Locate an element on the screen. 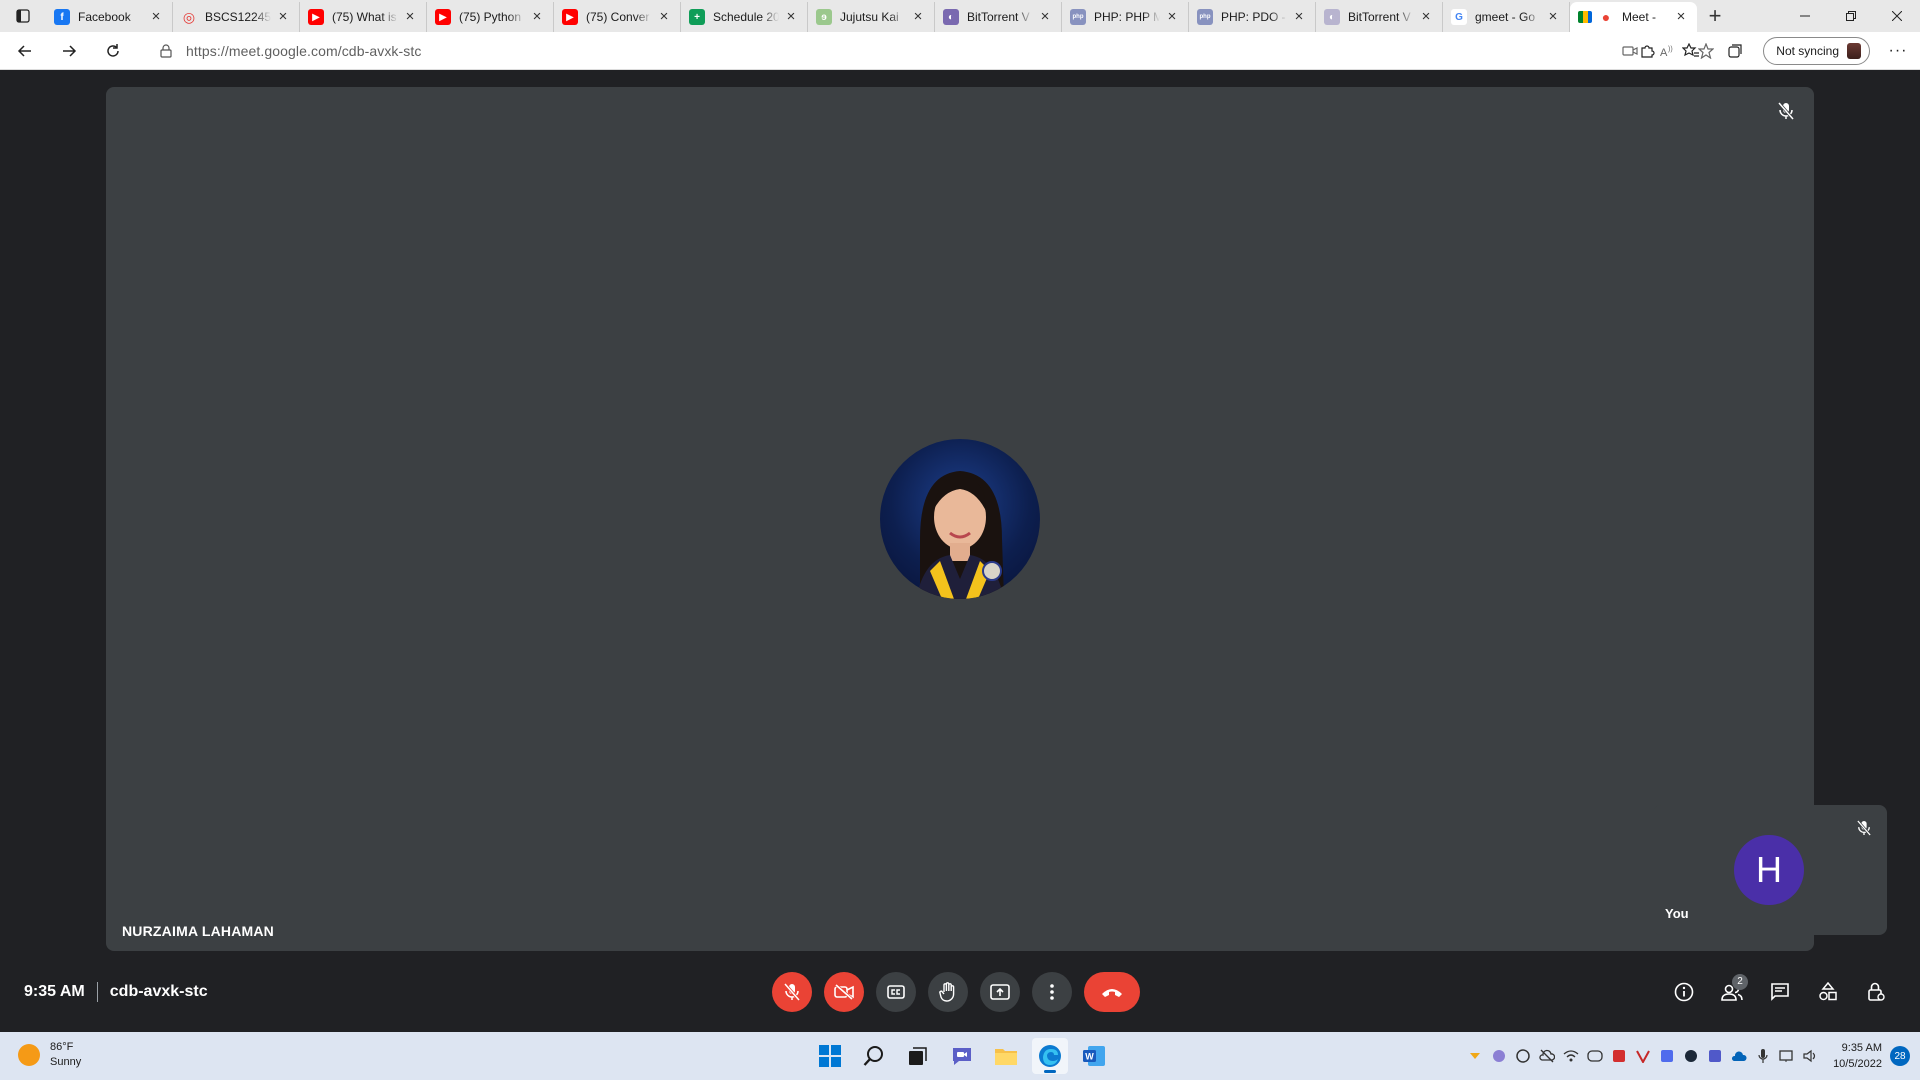 The height and width of the screenshot is (1080, 1920). tray-cloud-off-icon is located at coordinates (1547, 1056).